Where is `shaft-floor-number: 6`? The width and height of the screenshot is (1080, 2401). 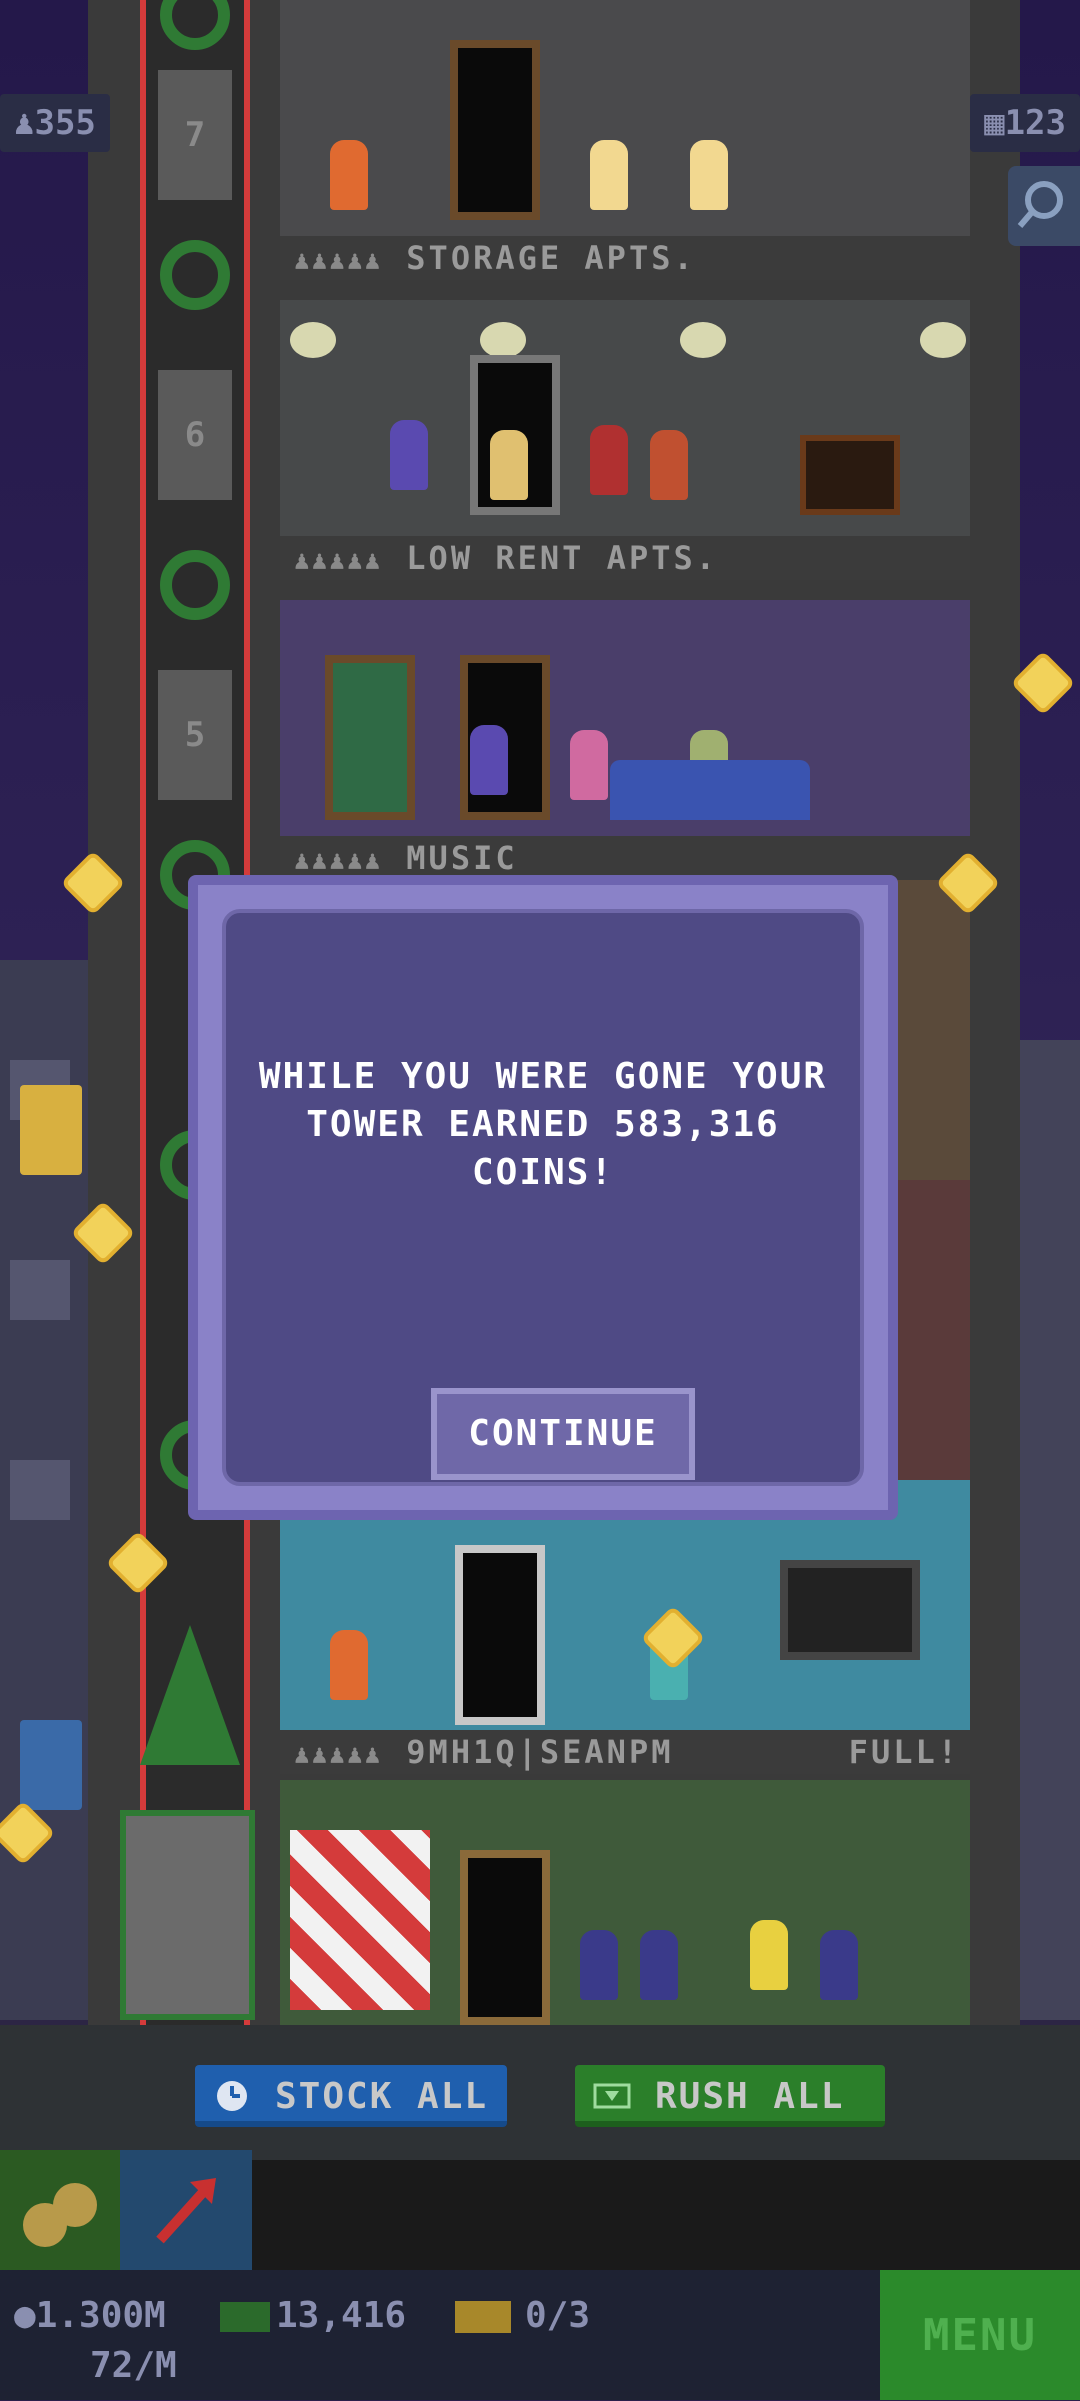
shaft-floor-number: 6 is located at coordinates (195, 435).